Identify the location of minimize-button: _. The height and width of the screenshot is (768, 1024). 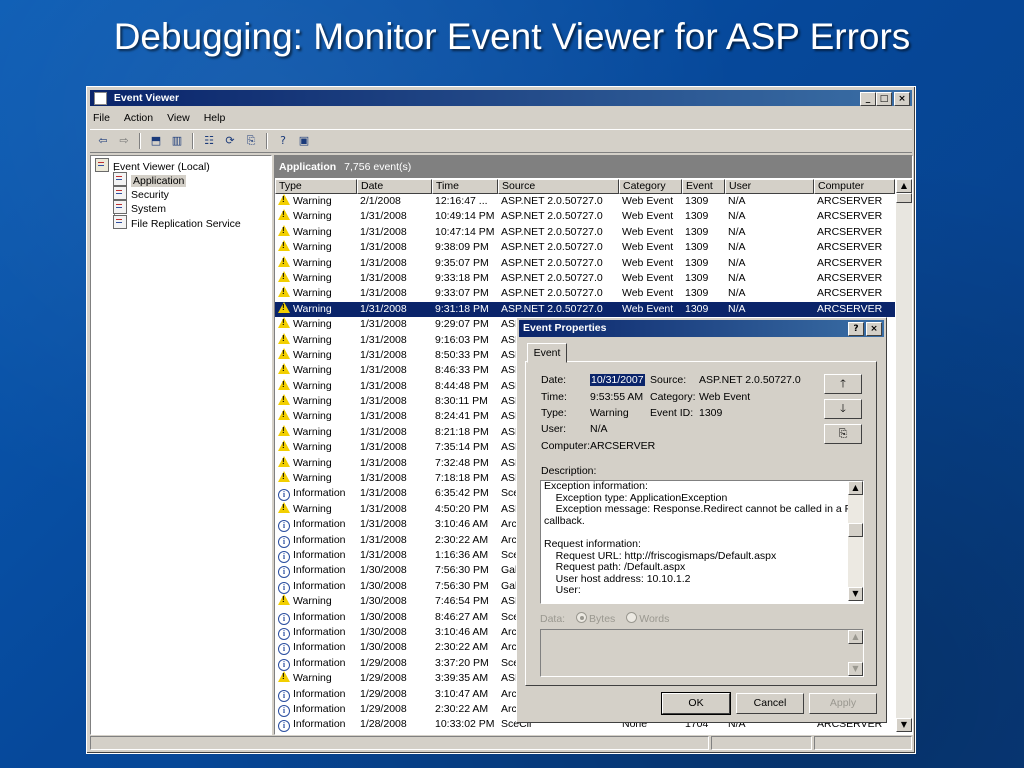
(868, 99).